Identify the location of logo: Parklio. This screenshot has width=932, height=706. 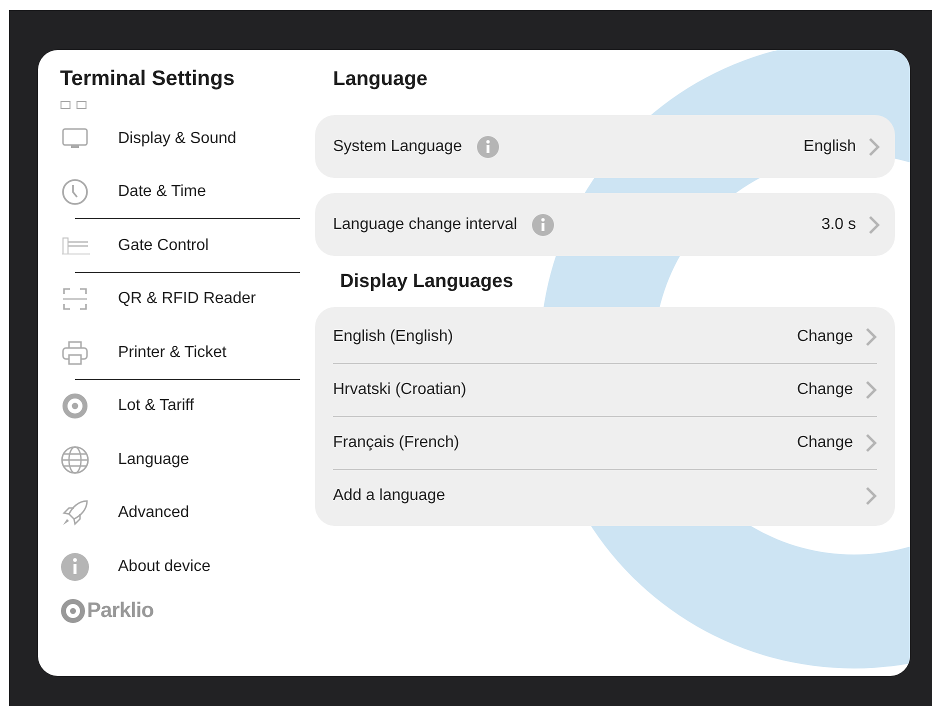
(107, 611).